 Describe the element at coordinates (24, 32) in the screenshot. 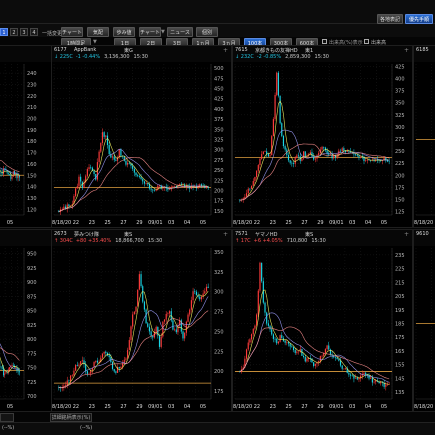

I see `tab-3: 3` at that location.